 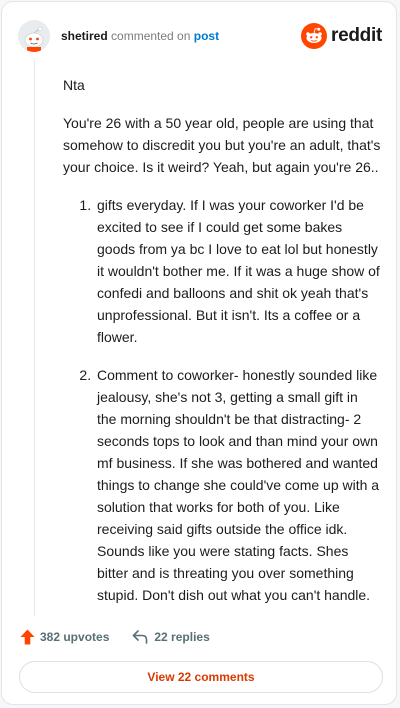 I want to click on reddit-logo-icon, so click(x=314, y=36).